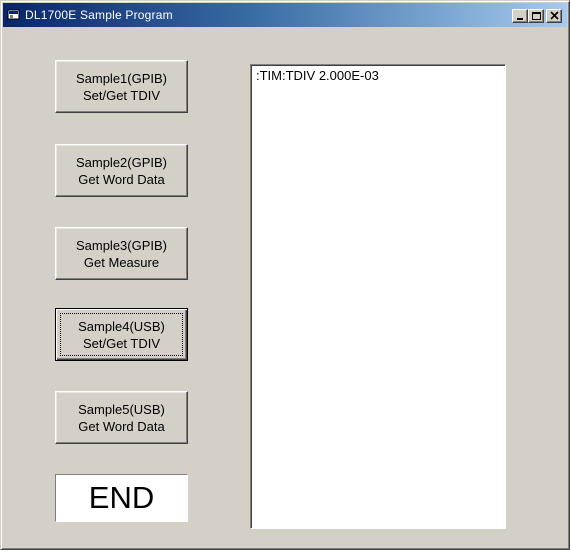 This screenshot has height=556, width=570. Describe the element at coordinates (121, 498) in the screenshot. I see `end-label: END` at that location.